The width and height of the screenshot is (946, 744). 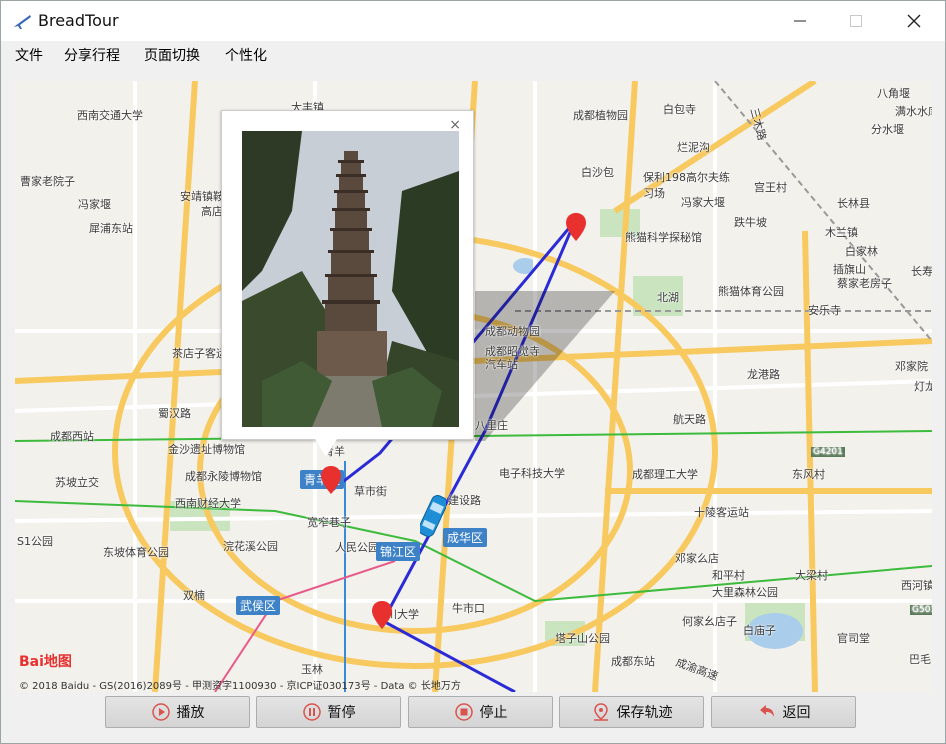 I want to click on map-label: 灯龙, so click(x=923, y=386).